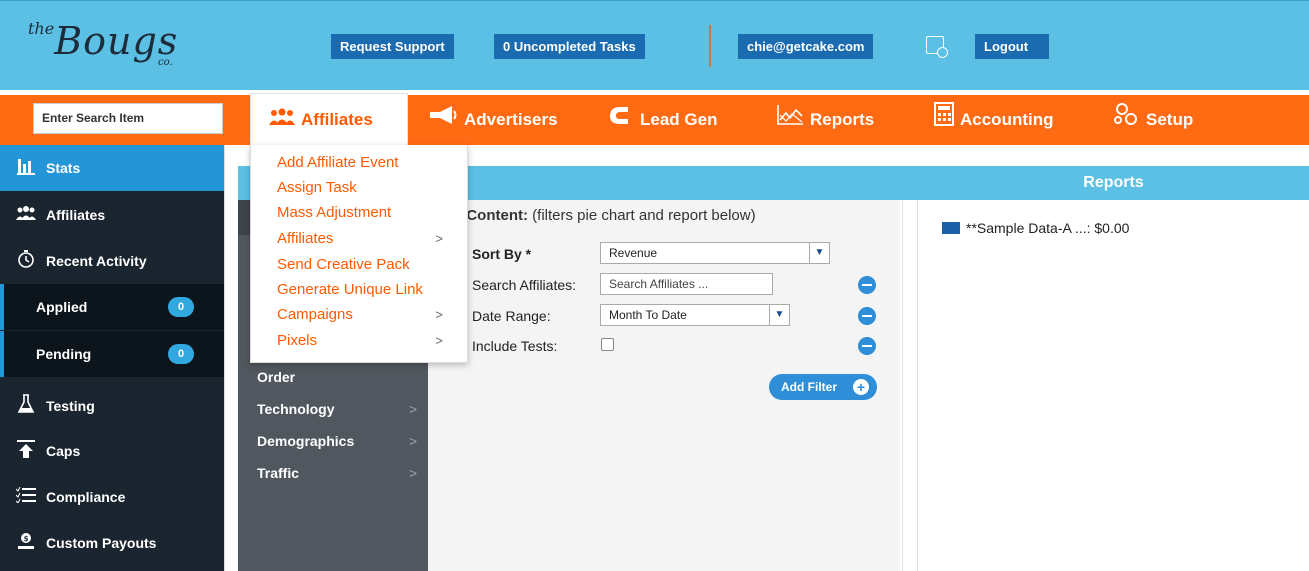  Describe the element at coordinates (861, 387) in the screenshot. I see `plus-icon: +` at that location.